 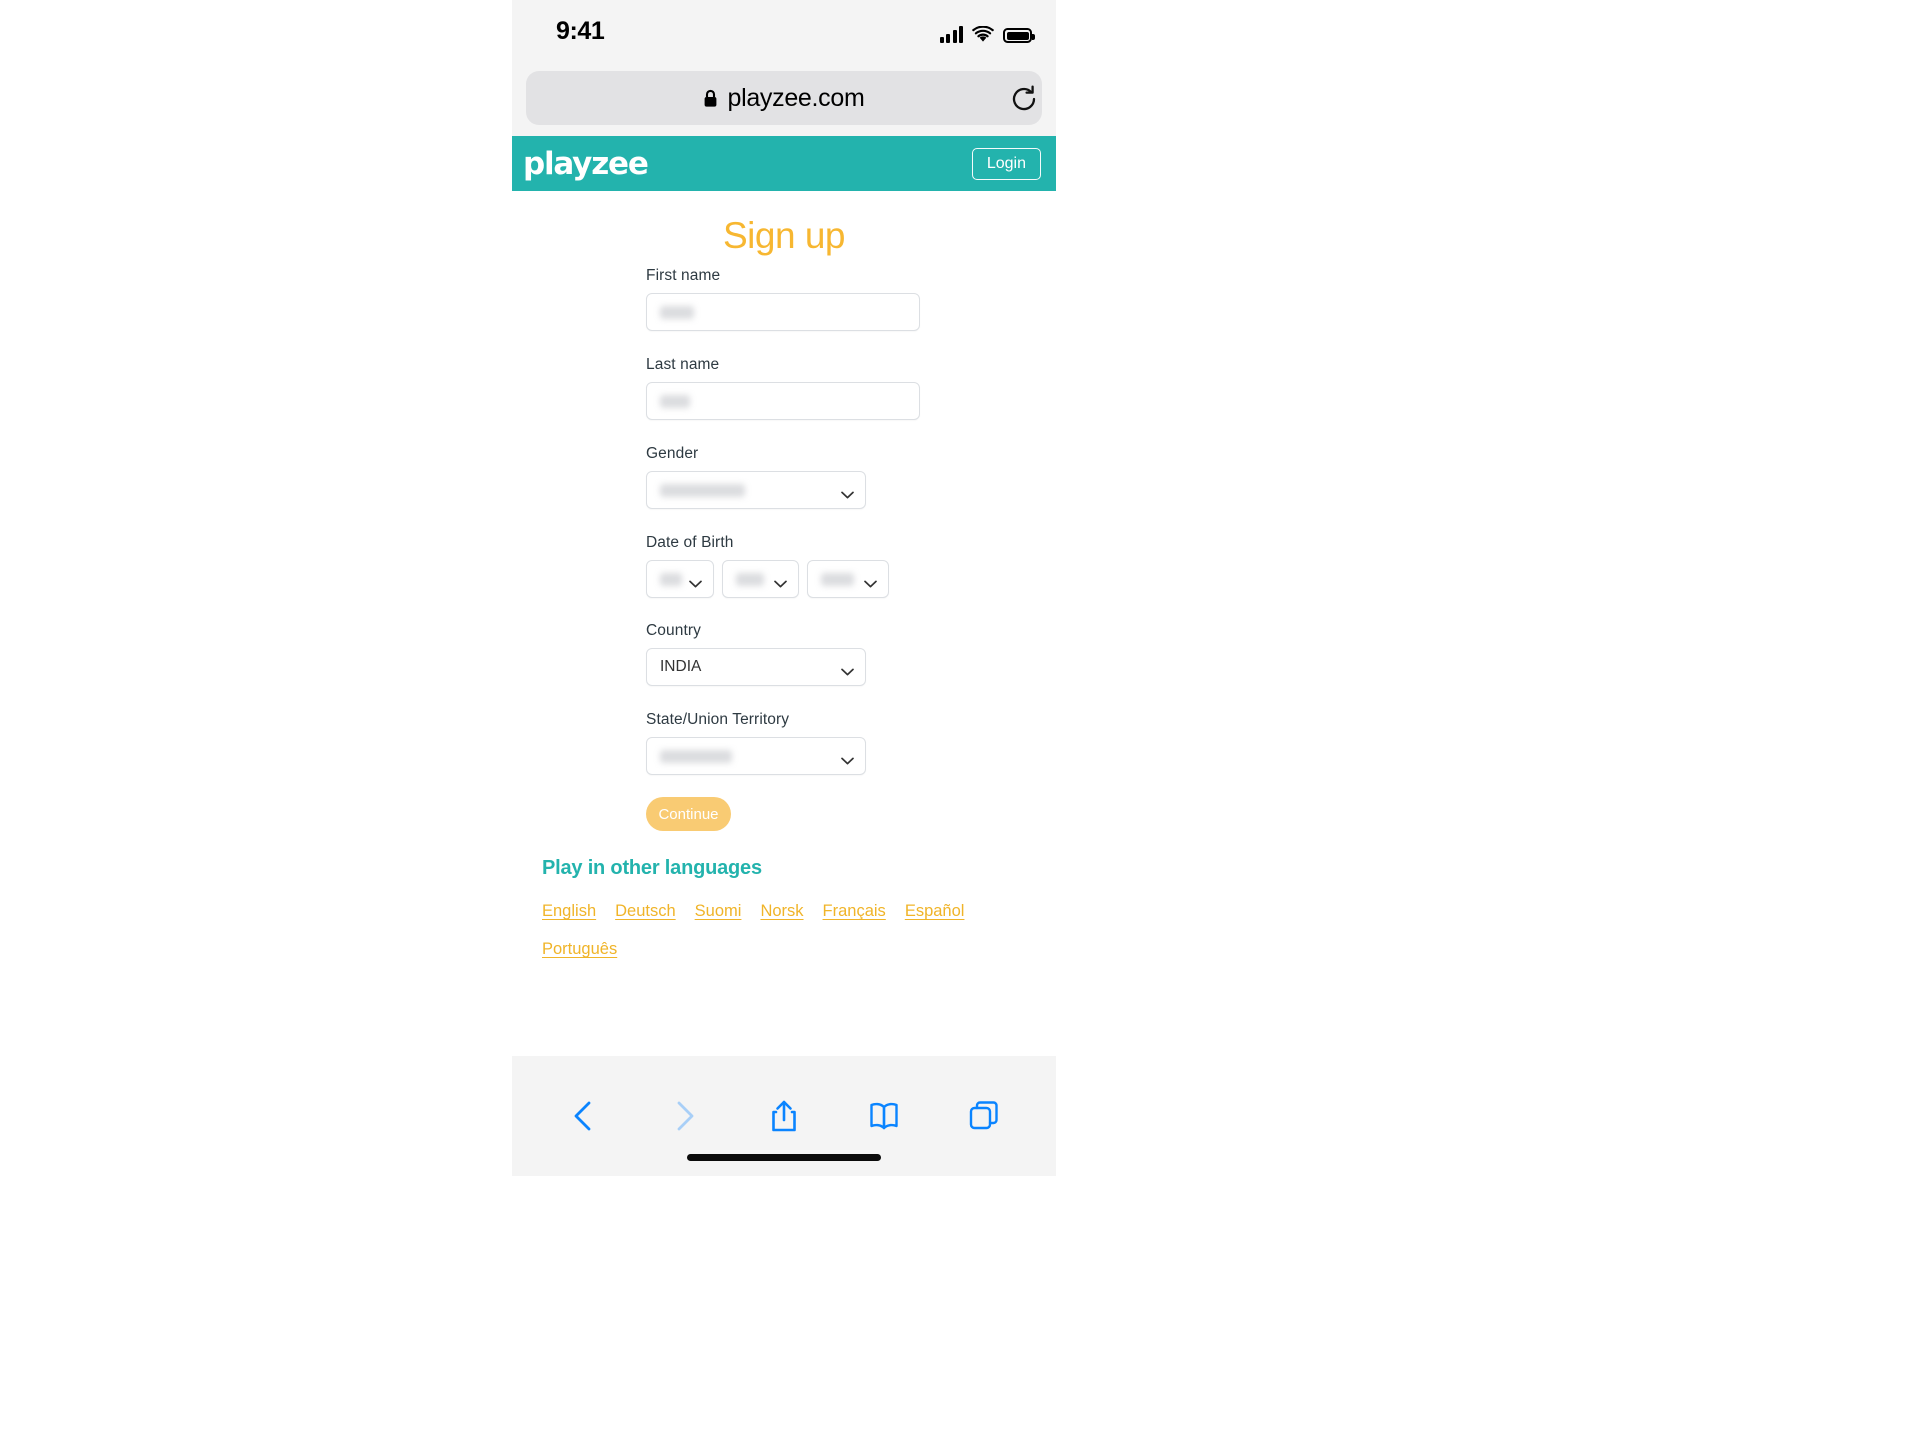 I want to click on field-last-name: Last name, so click(x=791, y=388).